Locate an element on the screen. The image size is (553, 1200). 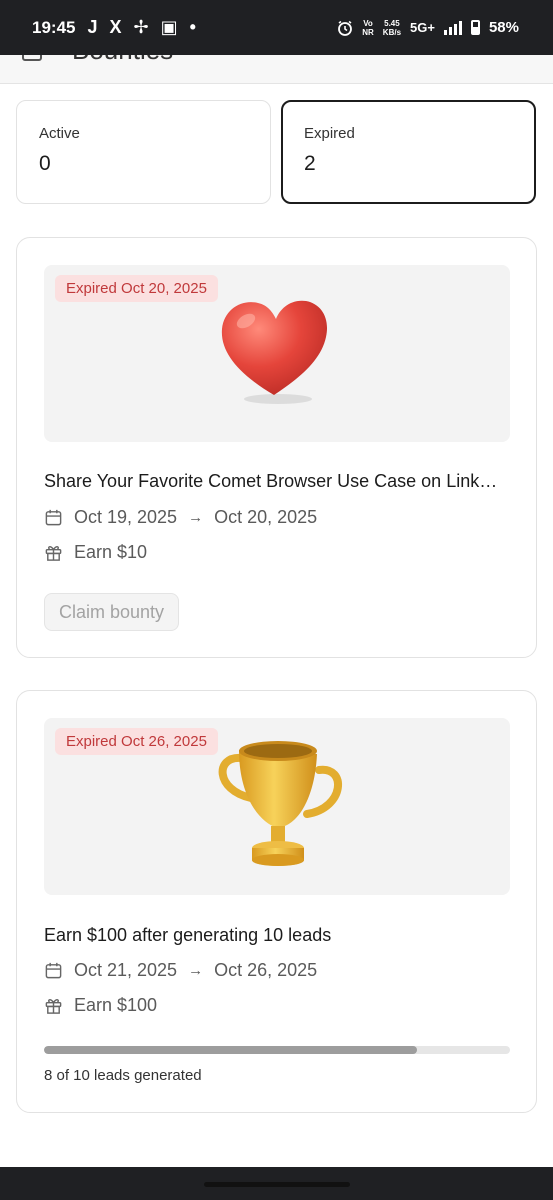
home-gesture-handle is located at coordinates (277, 1184).